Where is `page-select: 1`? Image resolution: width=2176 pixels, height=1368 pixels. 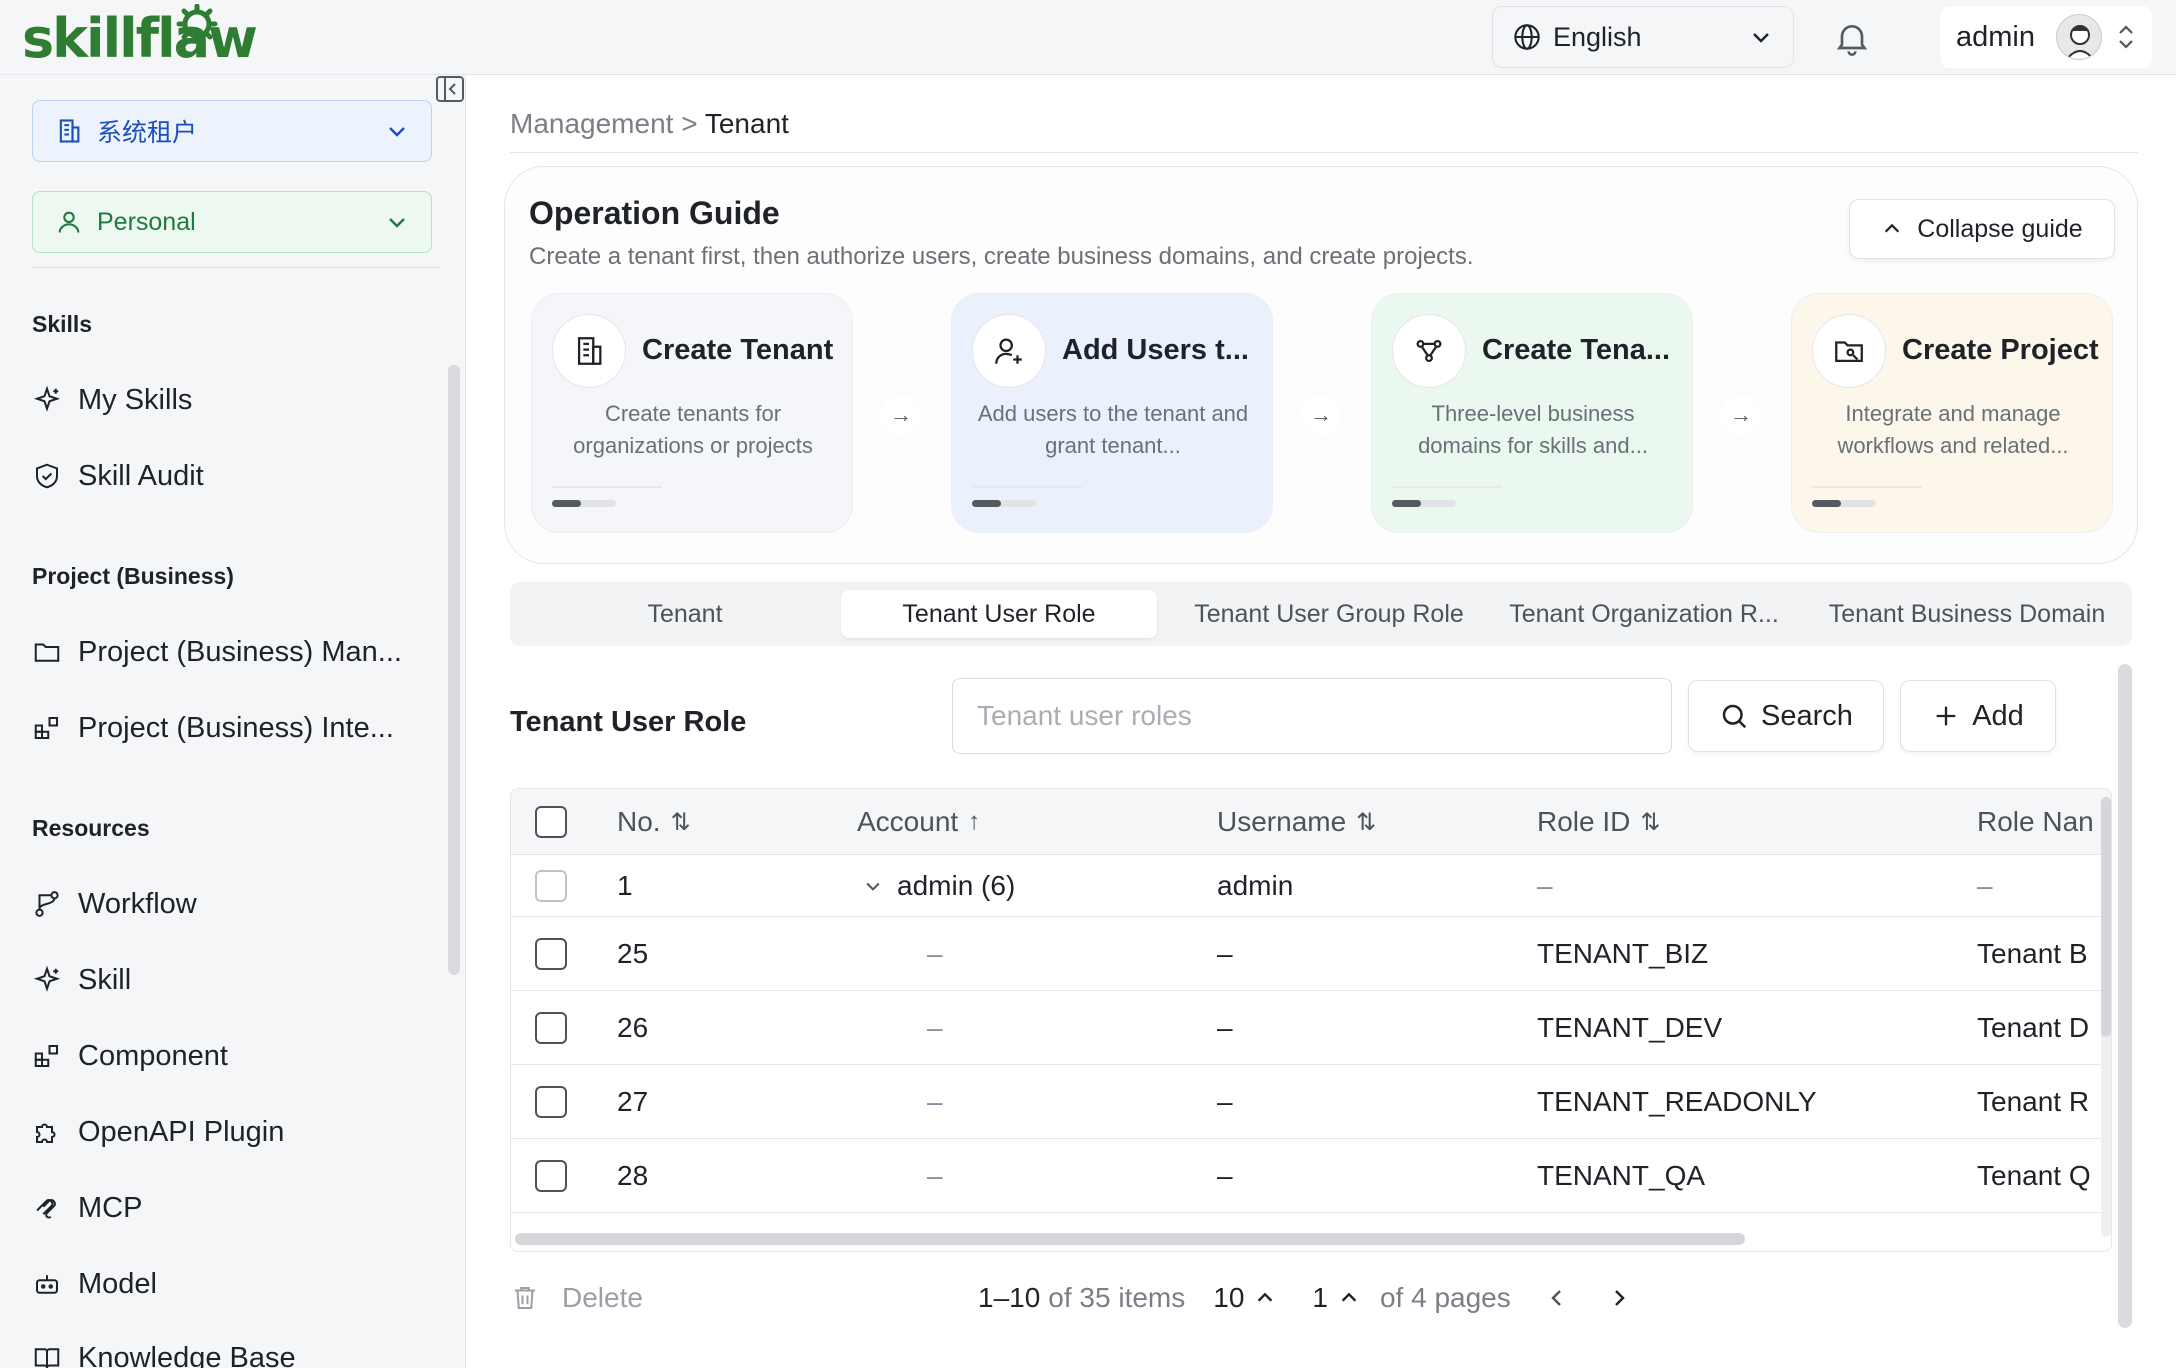
page-select: 1 is located at coordinates (1320, 1298).